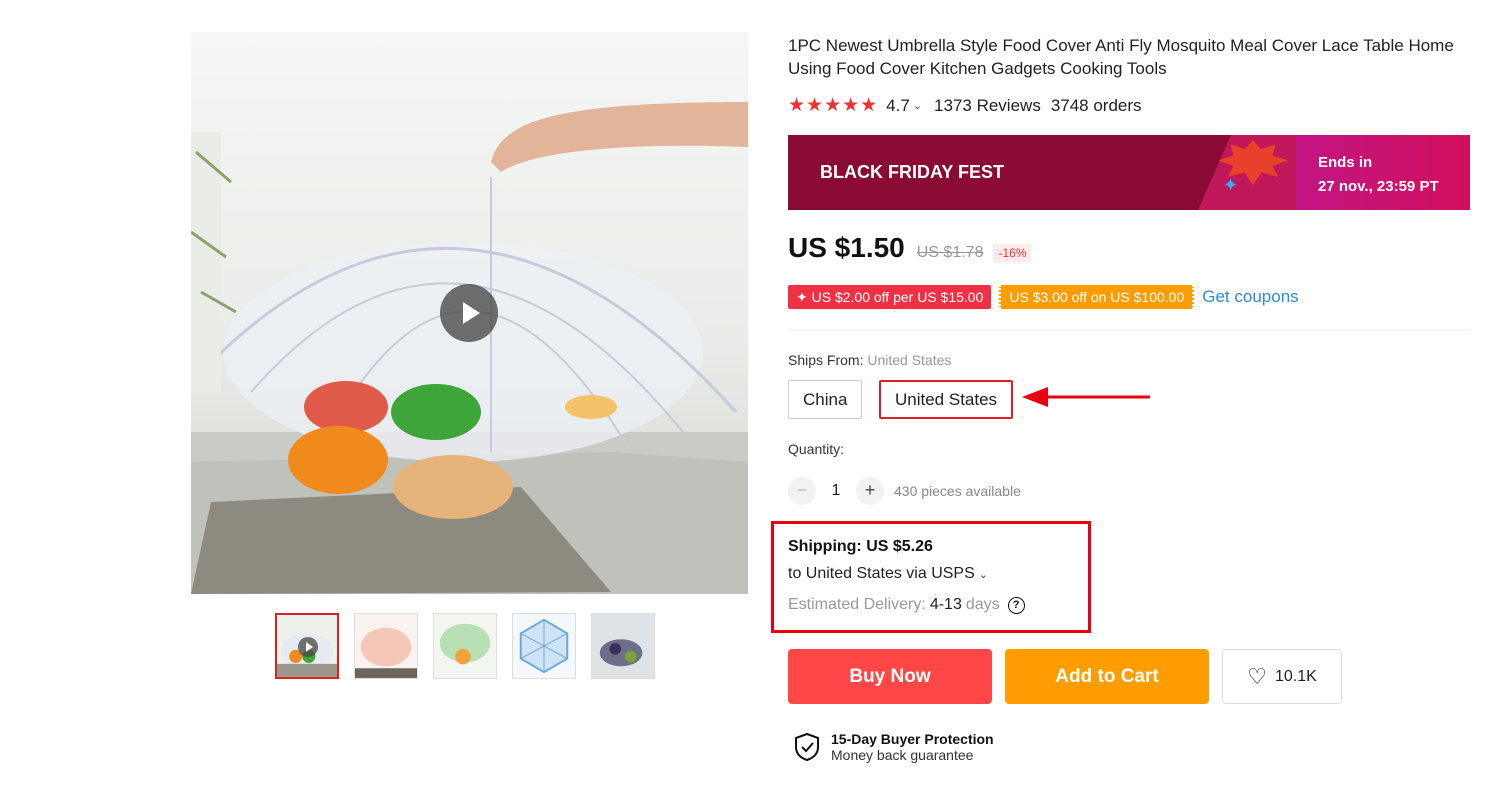  What do you see at coordinates (982, 604) in the screenshot?
I see `days-word: days` at bounding box center [982, 604].